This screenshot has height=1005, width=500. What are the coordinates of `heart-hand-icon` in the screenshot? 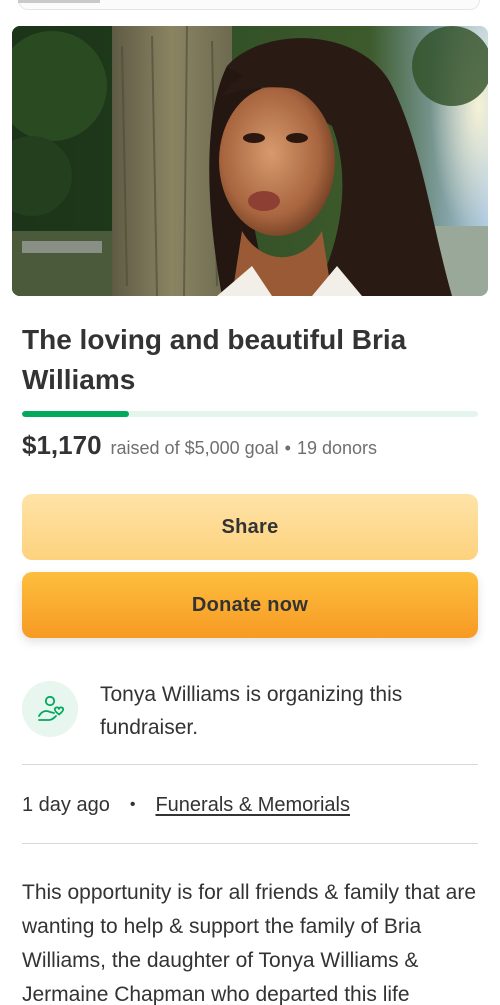 It's located at (50, 709).